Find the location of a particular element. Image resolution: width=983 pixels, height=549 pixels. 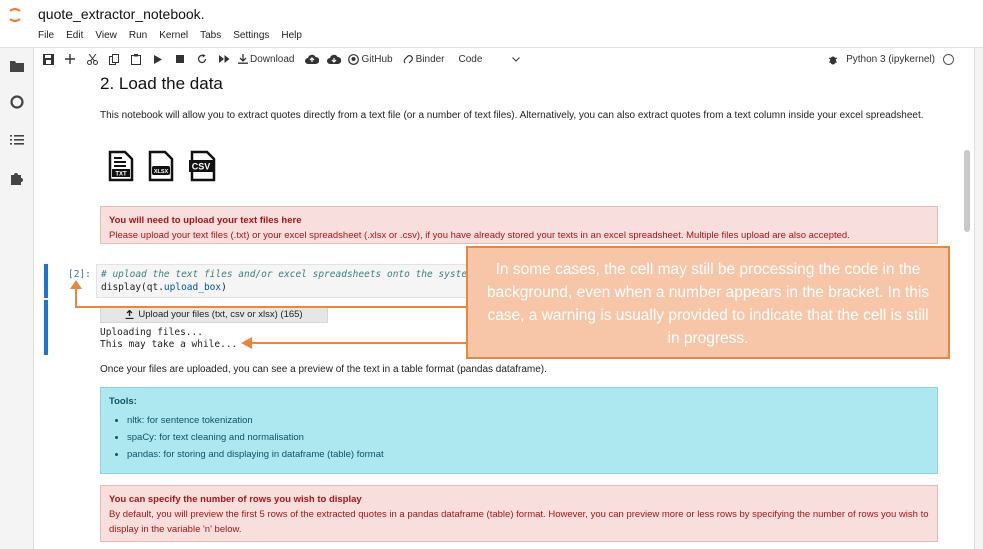

cloud-download-icon is located at coordinates (334, 59).